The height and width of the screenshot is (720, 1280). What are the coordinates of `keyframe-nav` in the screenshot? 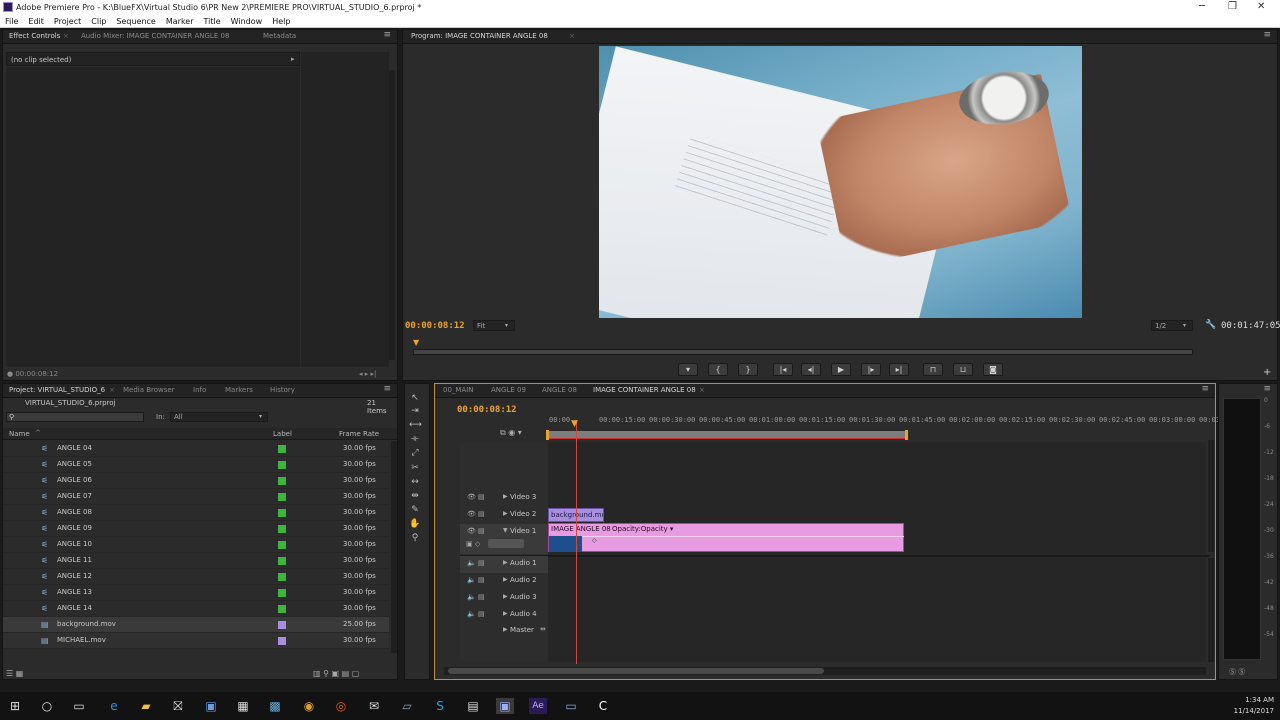 It's located at (506, 543).